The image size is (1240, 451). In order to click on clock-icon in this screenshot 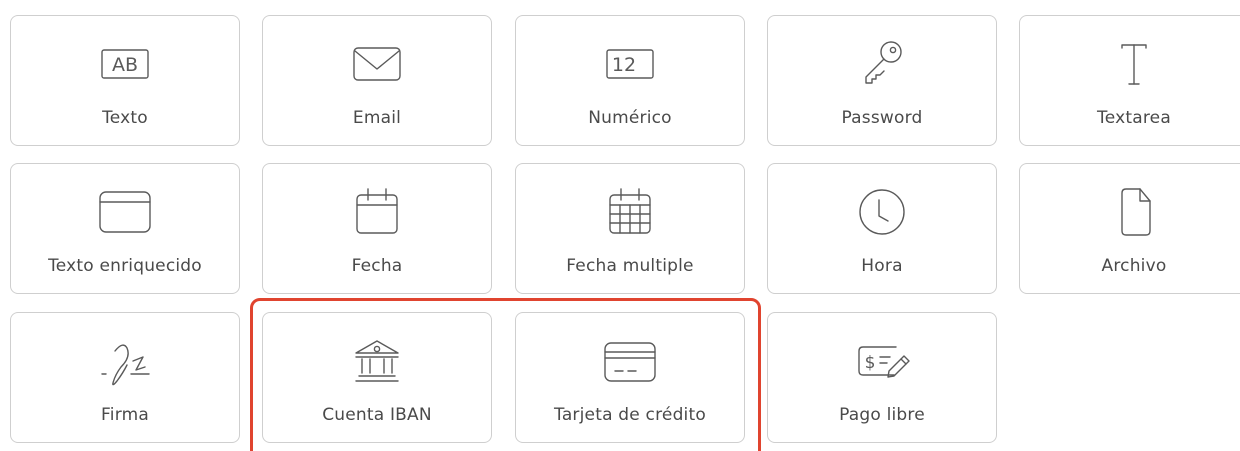, I will do `click(882, 212)`.